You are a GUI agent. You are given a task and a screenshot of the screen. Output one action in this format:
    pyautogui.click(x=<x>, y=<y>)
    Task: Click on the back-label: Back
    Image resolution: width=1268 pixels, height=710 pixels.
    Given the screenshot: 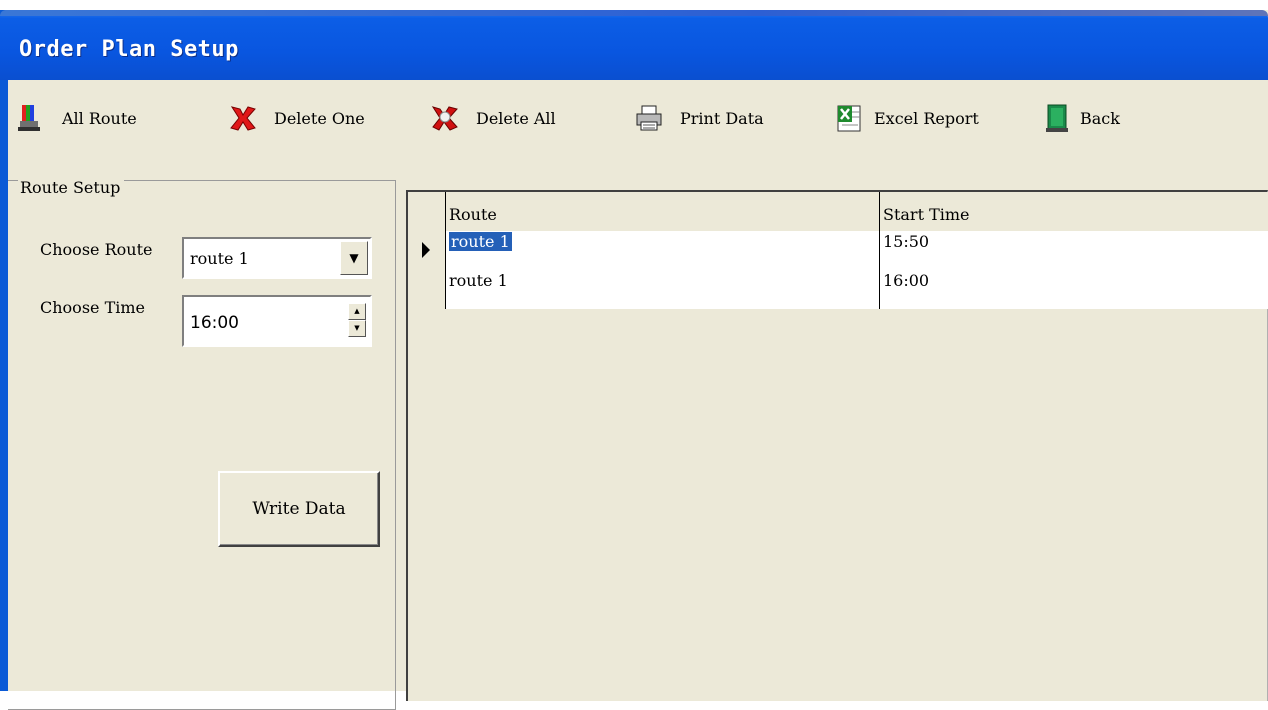 What is the action you would take?
    pyautogui.click(x=1100, y=118)
    